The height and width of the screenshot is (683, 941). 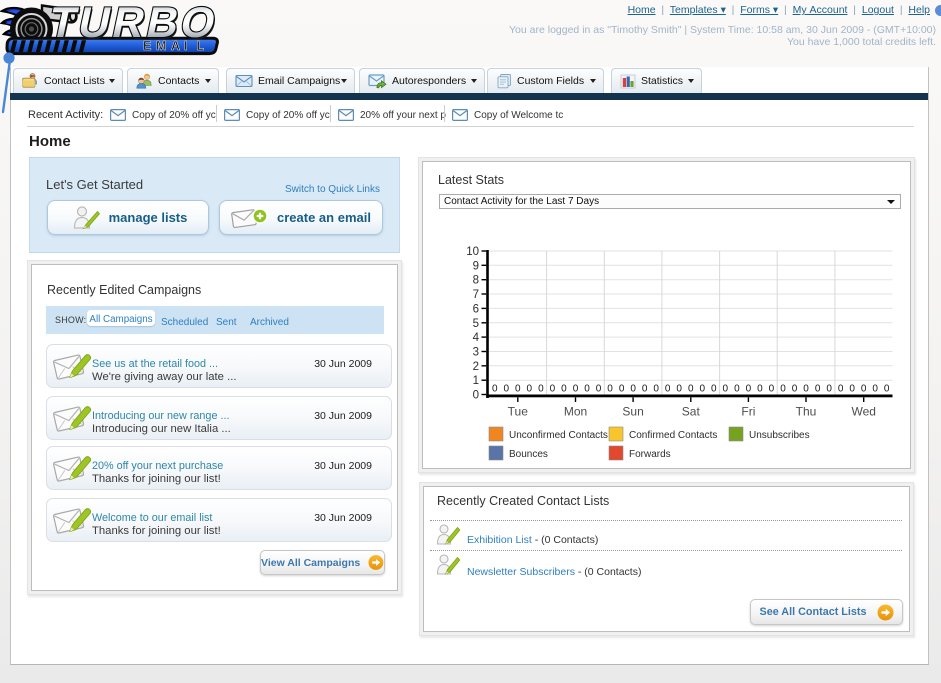 I want to click on svg-text: Mon, so click(x=575, y=412).